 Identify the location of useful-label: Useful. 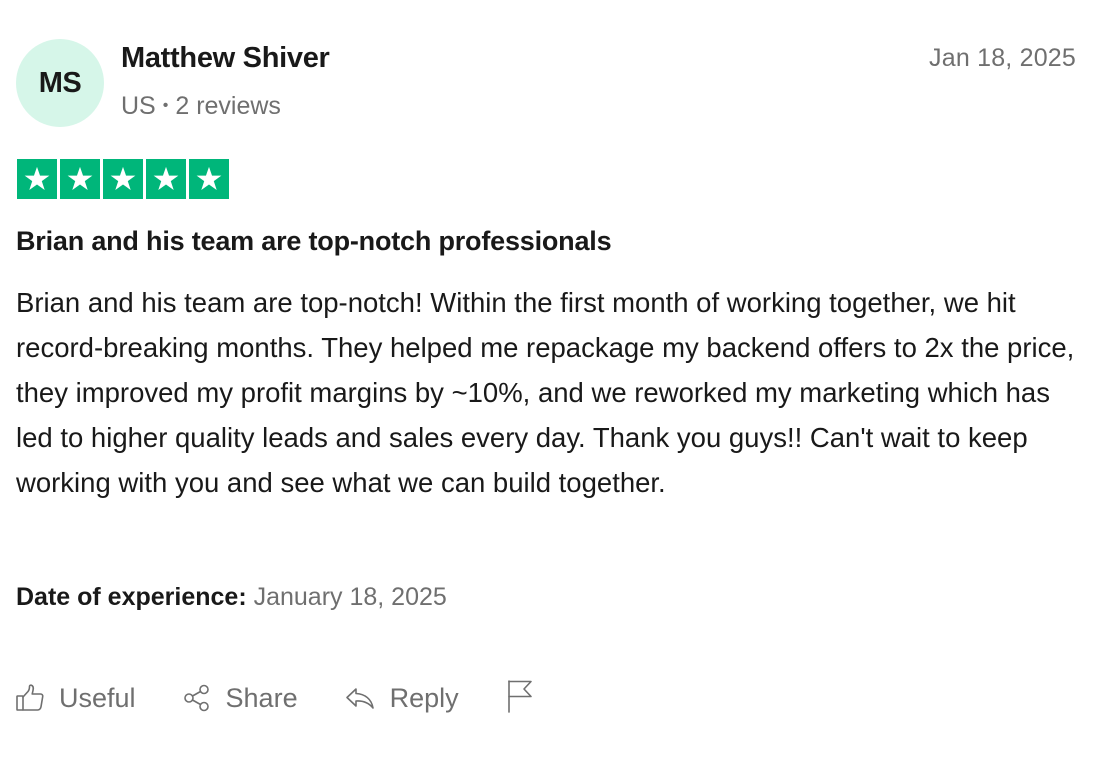
(97, 697).